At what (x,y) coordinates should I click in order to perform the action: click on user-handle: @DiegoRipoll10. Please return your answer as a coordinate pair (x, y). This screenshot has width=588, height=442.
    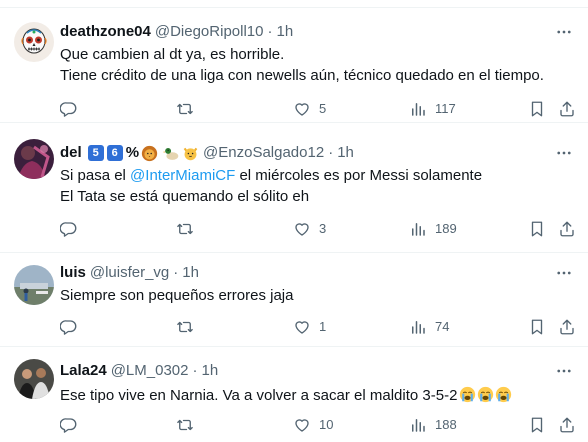
    Looking at the image, I should click on (209, 32).